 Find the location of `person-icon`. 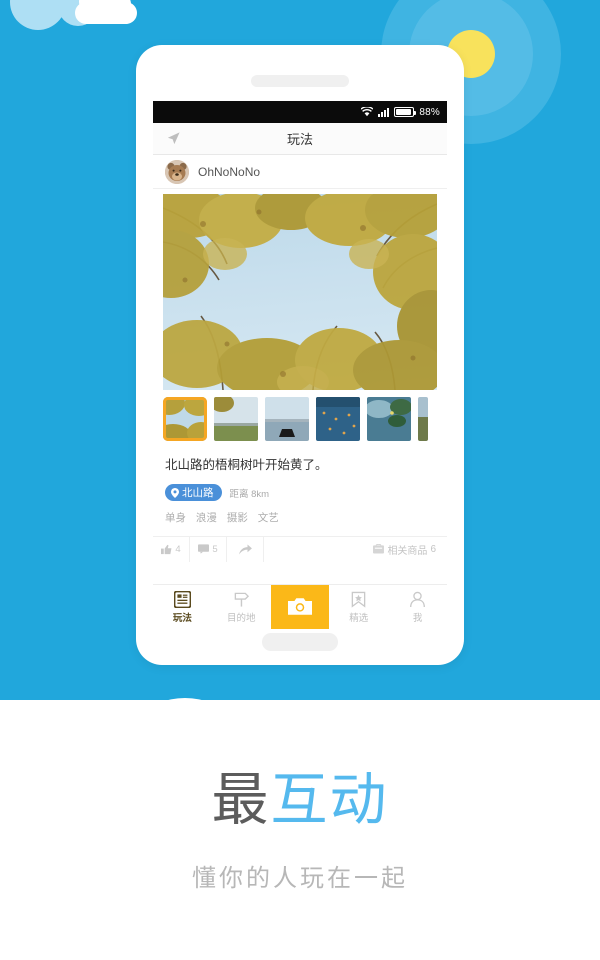

person-icon is located at coordinates (418, 599).